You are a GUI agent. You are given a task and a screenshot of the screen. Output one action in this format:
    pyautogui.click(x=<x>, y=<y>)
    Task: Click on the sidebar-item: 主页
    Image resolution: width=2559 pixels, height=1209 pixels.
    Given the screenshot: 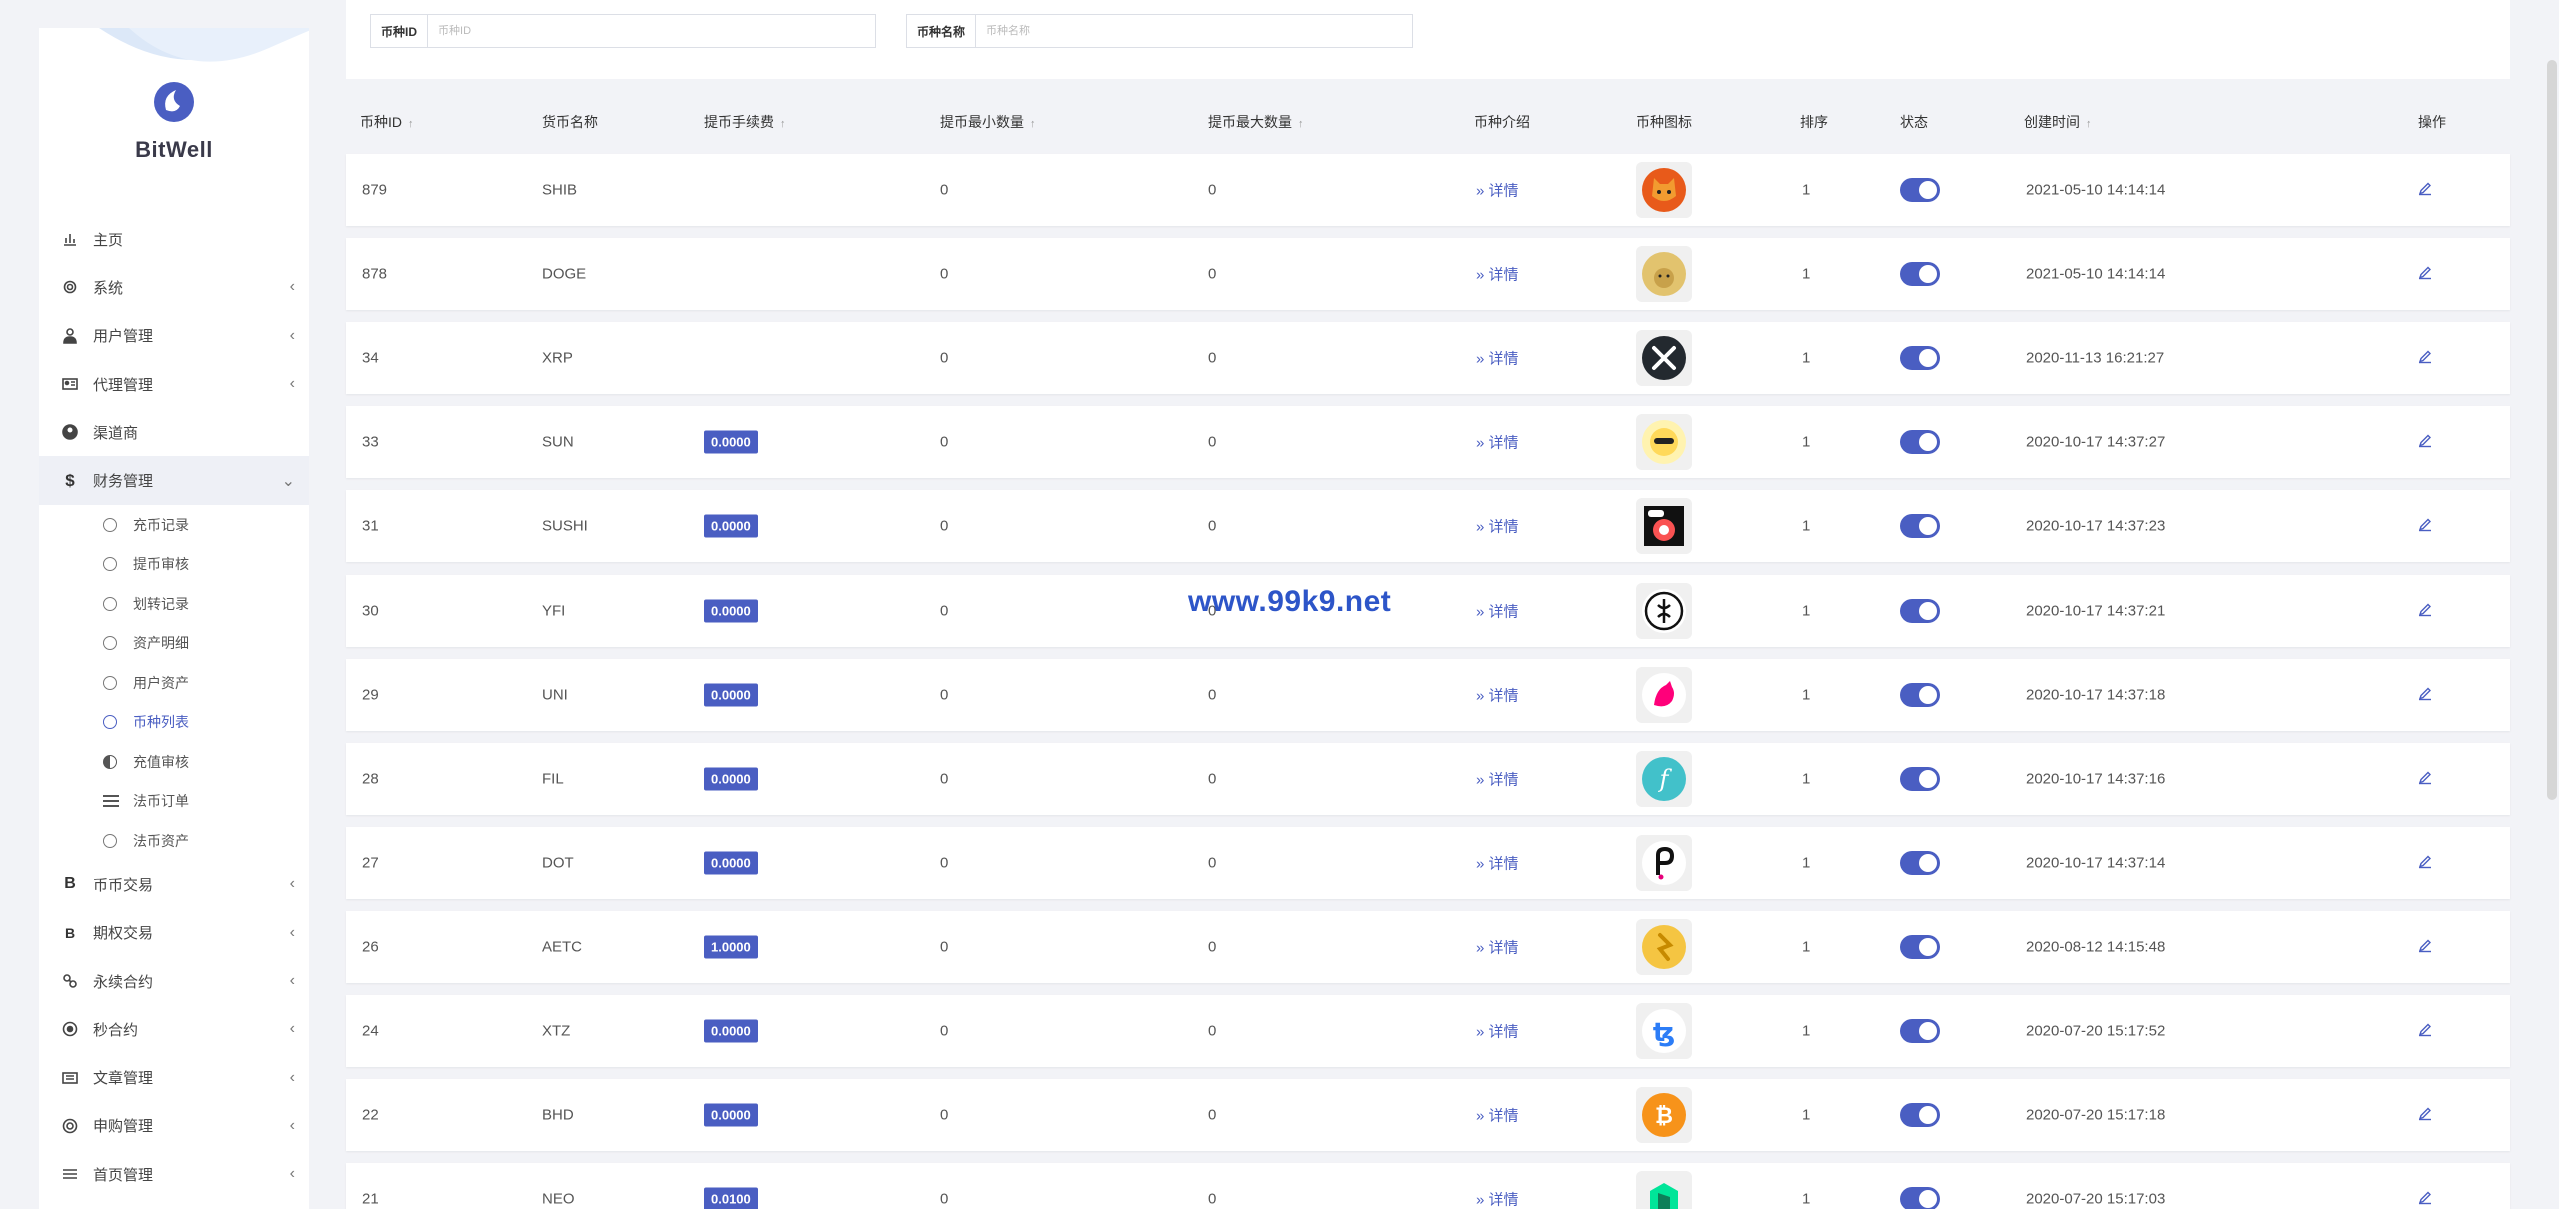 What is the action you would take?
    pyautogui.click(x=174, y=239)
    